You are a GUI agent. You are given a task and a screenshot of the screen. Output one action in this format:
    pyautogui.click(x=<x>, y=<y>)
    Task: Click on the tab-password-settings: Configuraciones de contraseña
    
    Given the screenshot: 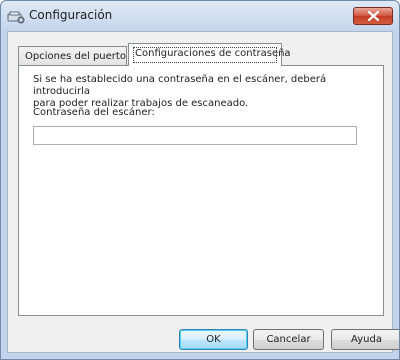 What is the action you would take?
    pyautogui.click(x=209, y=54)
    